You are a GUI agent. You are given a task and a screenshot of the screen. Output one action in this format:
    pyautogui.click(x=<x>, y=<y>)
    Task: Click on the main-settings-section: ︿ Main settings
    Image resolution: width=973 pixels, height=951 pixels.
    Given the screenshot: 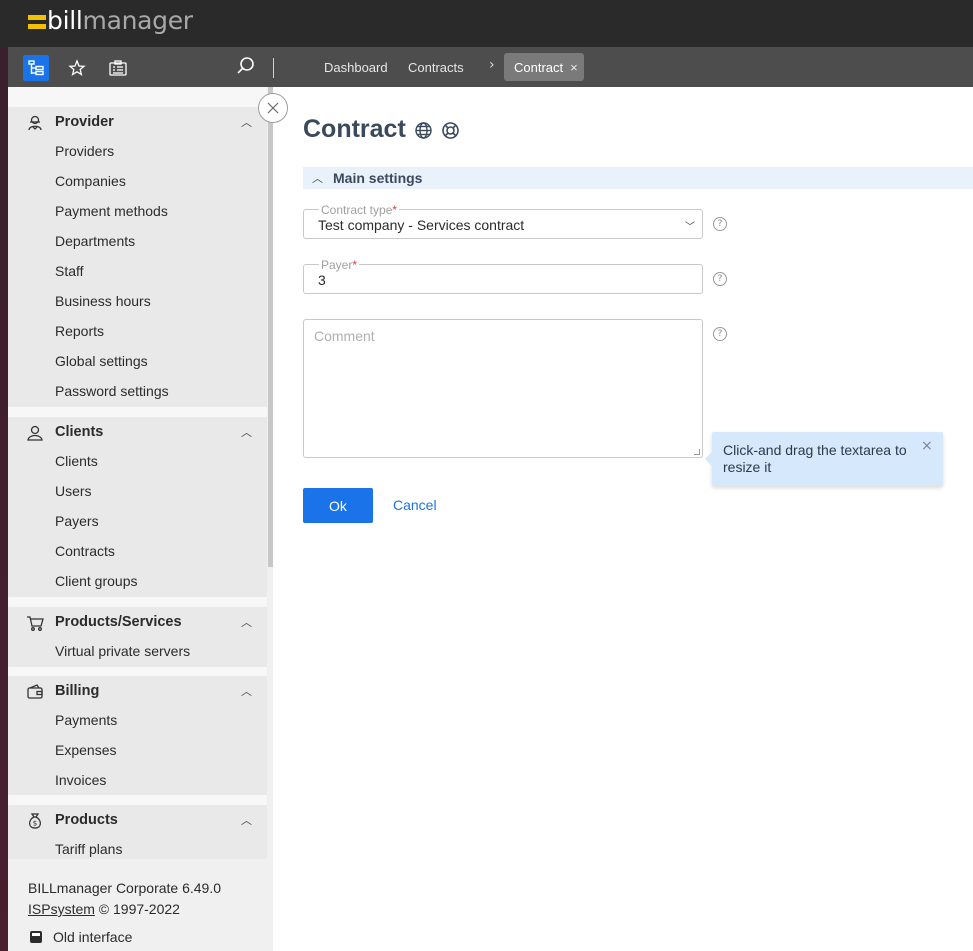 What is the action you would take?
    pyautogui.click(x=638, y=178)
    